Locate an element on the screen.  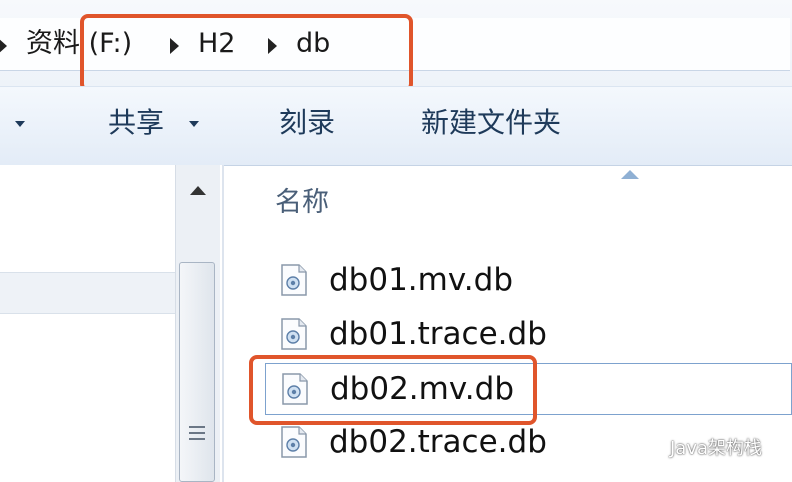
share-button: 共享 is located at coordinates (136, 123).